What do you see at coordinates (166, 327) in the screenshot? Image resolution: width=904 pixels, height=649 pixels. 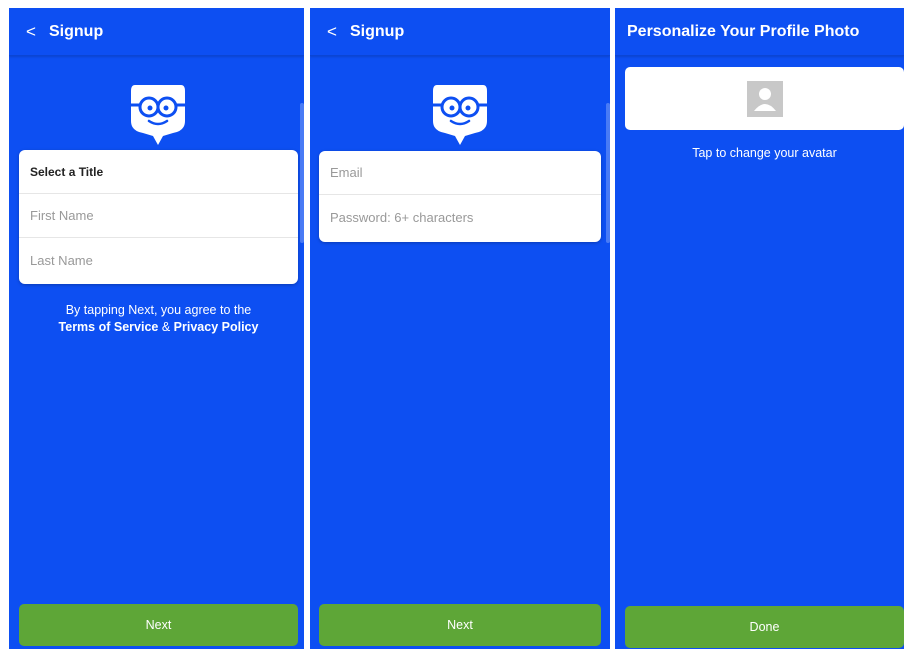 I see `ampersand: &` at bounding box center [166, 327].